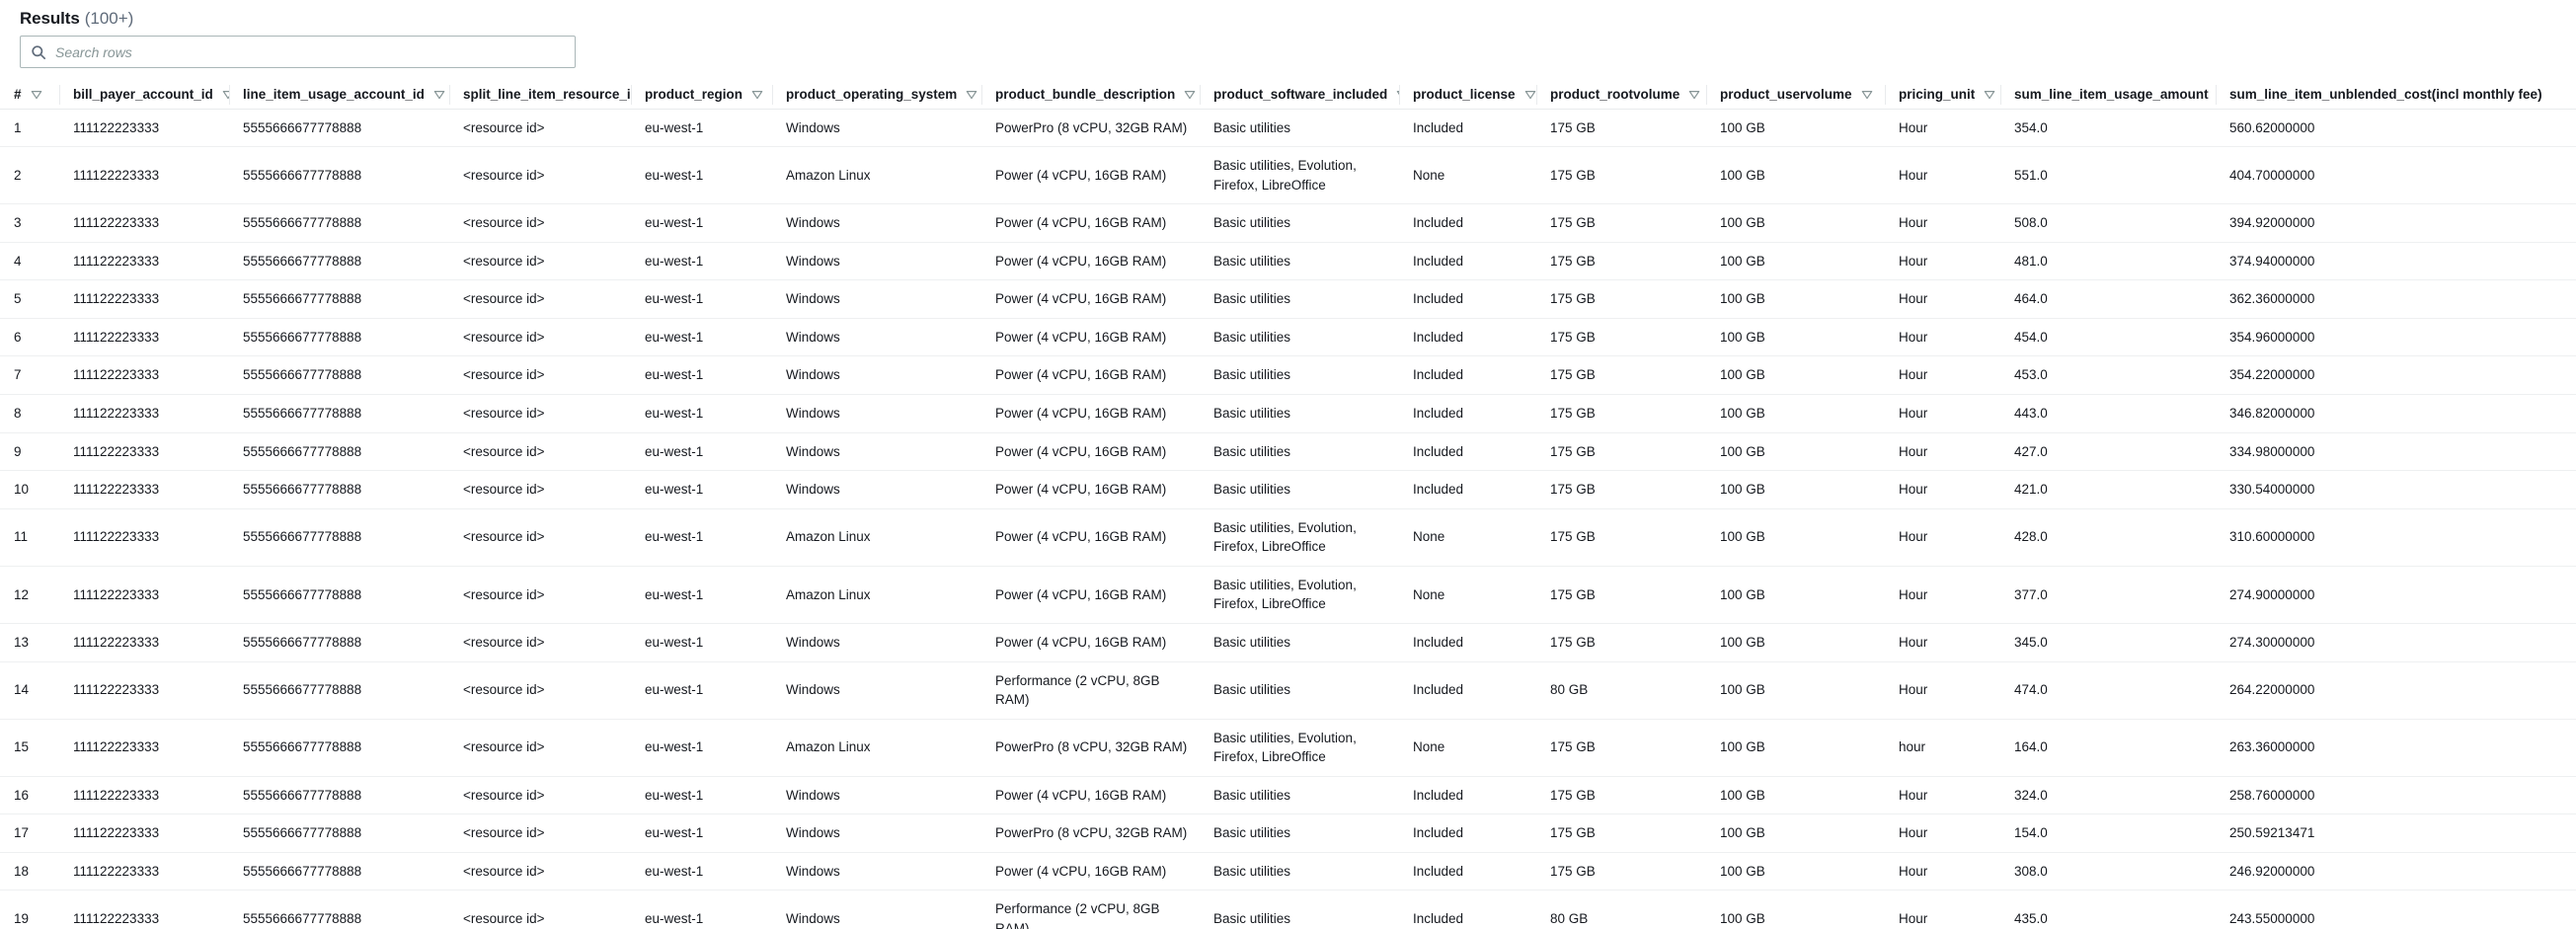  I want to click on column-header-slir: split_line_item_resource_id, so click(554, 96).